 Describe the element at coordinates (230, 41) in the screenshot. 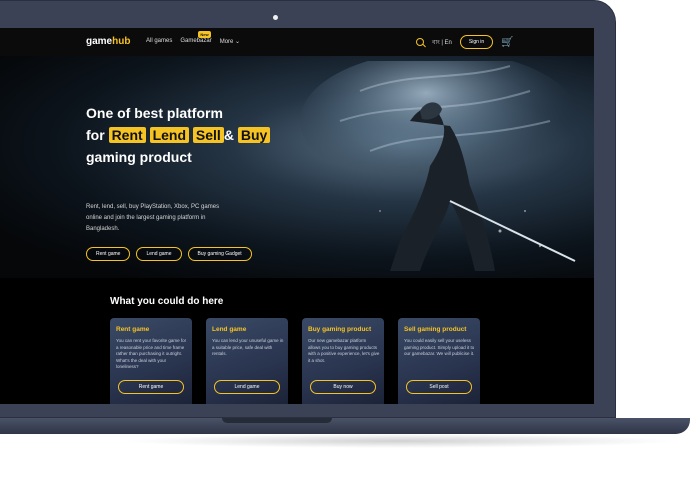

I see `nav-more: More ⌄` at that location.